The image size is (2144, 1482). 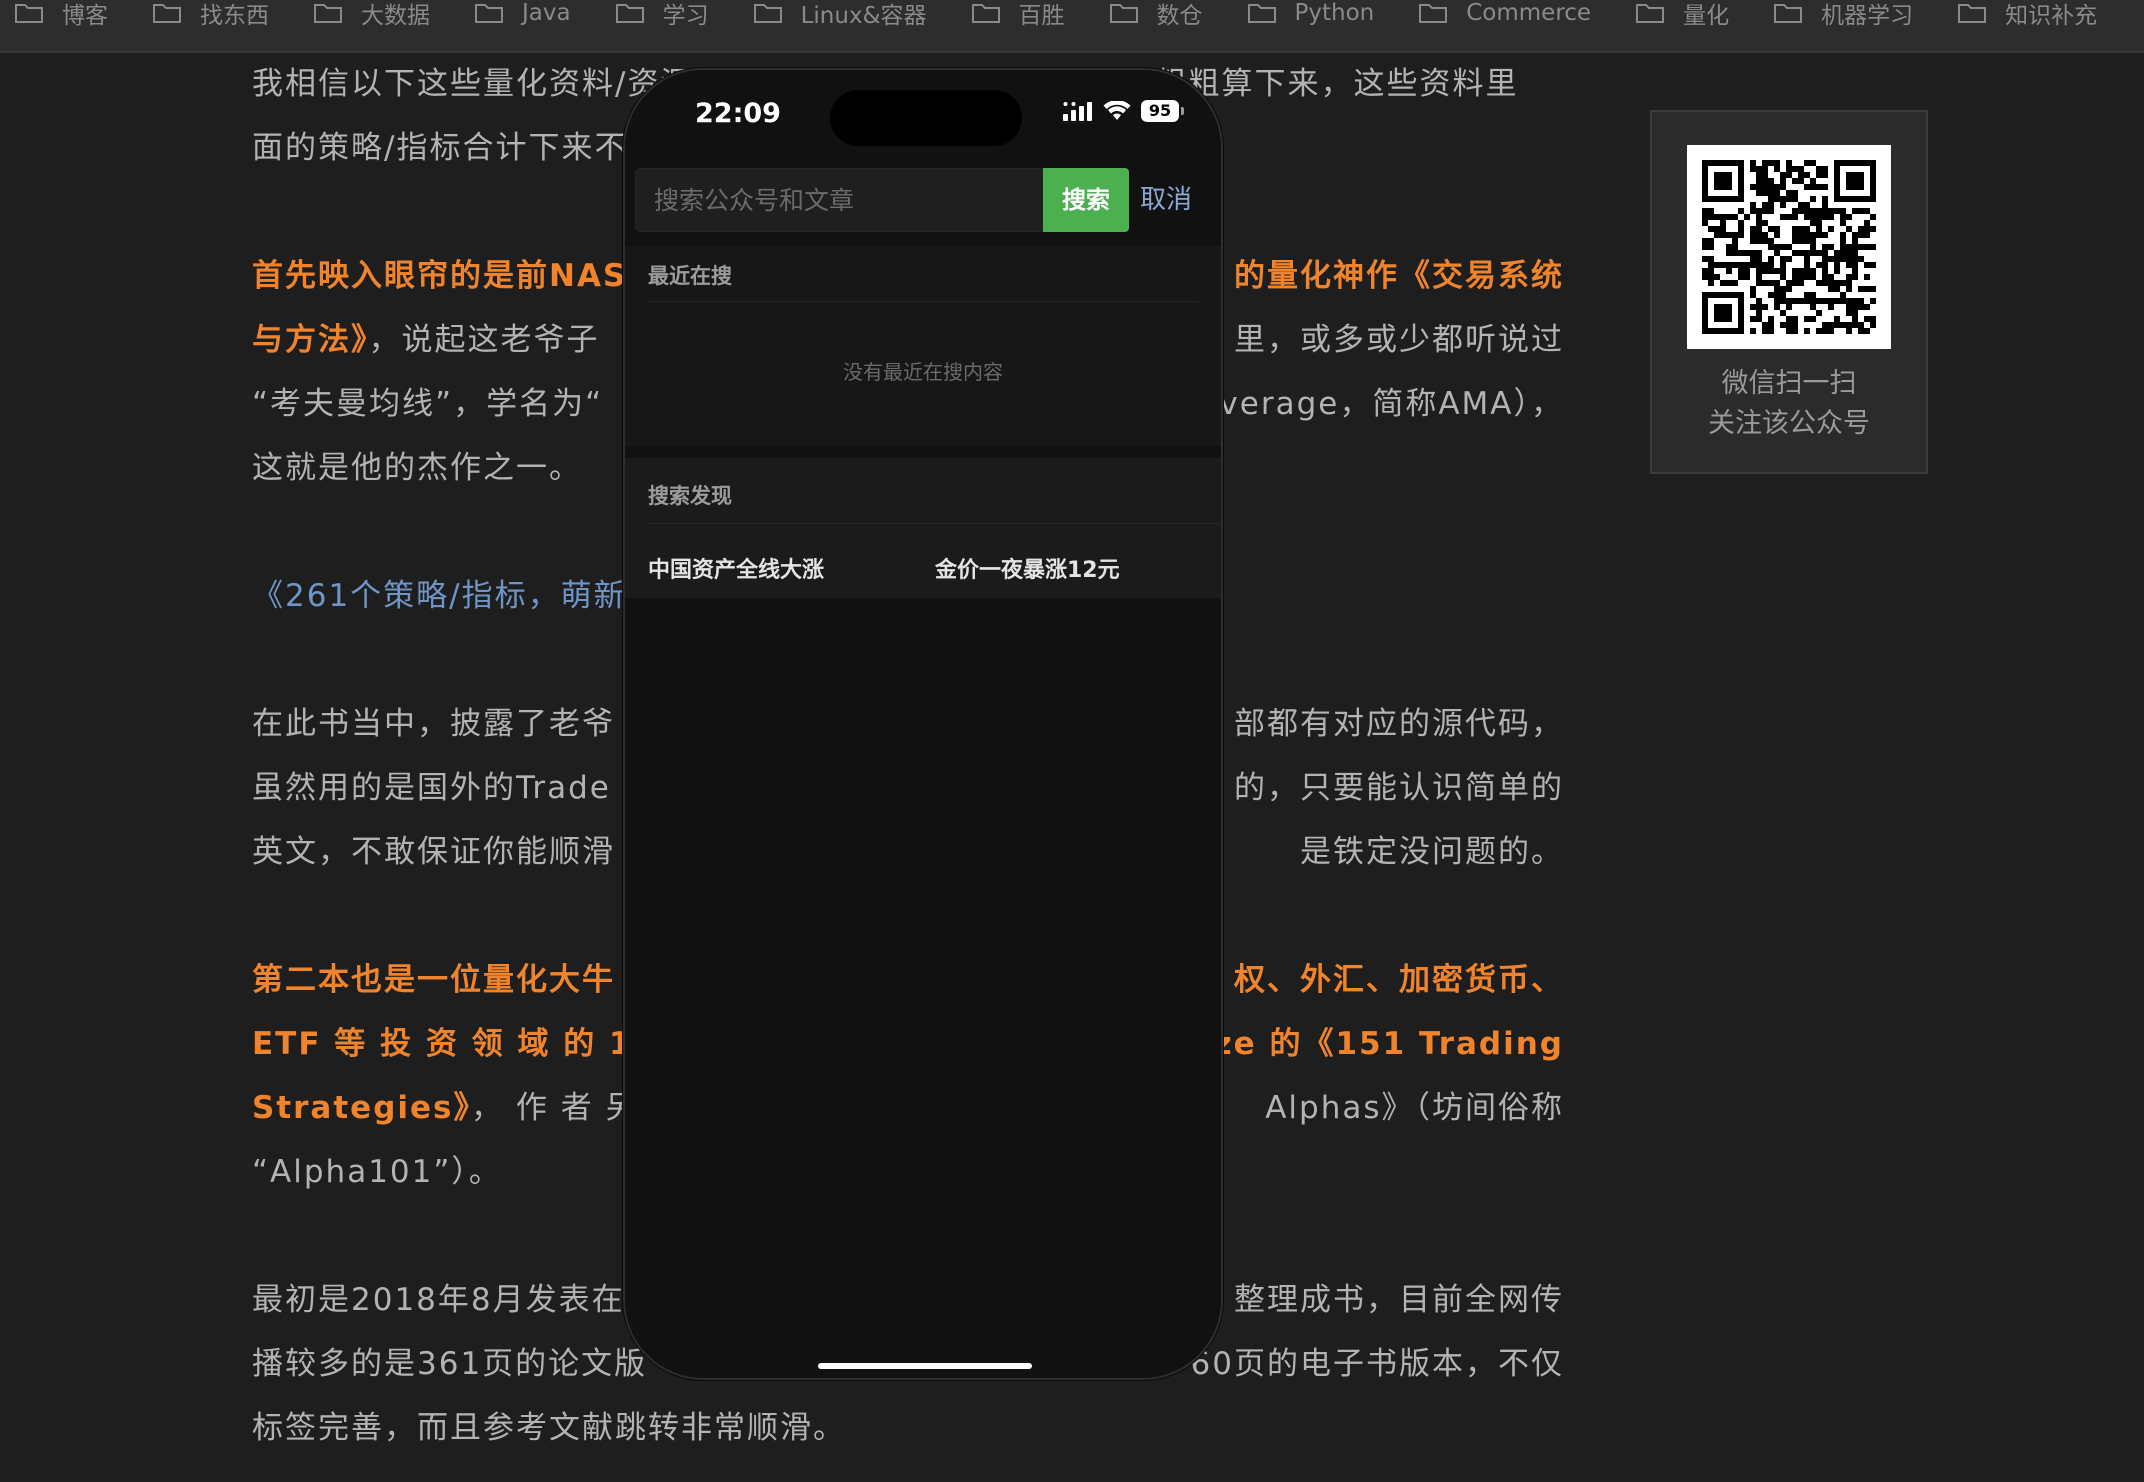 What do you see at coordinates (1399, 724) in the screenshot?
I see `text-fragment: 部都有对应的源代码，` at bounding box center [1399, 724].